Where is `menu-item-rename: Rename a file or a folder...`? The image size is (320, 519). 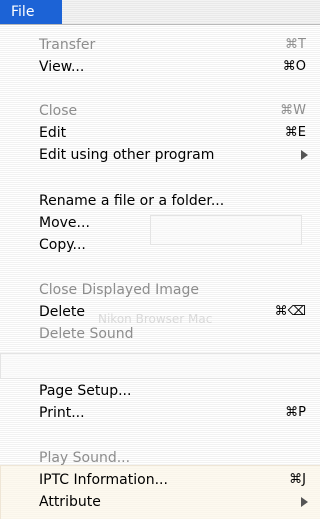 menu-item-rename: Rename a file or a folder... is located at coordinates (160, 201).